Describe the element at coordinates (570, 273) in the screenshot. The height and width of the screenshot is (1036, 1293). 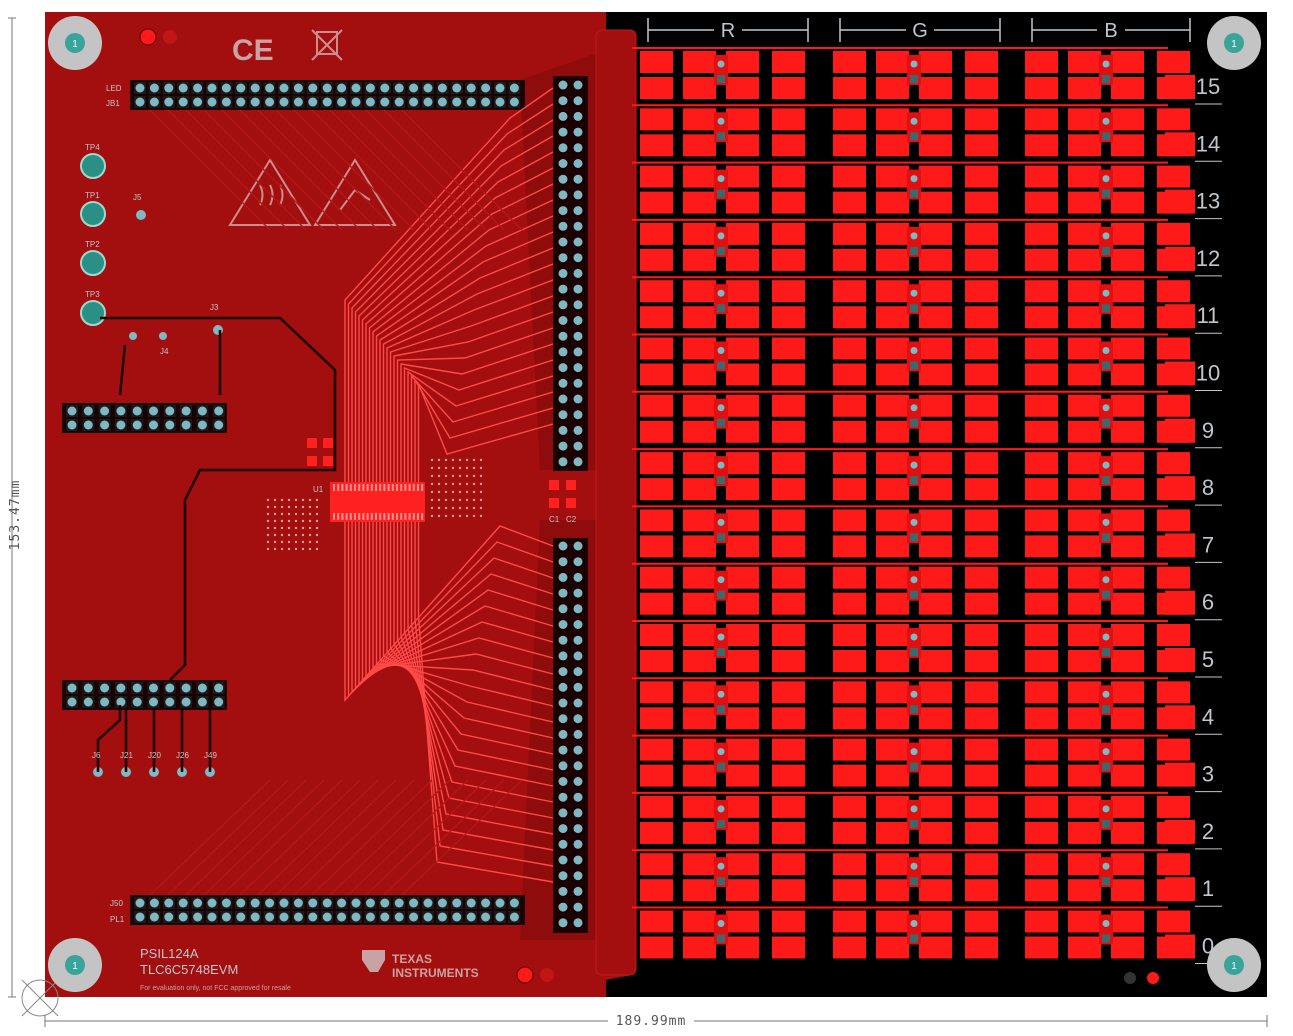
I see `connector-right-top` at that location.